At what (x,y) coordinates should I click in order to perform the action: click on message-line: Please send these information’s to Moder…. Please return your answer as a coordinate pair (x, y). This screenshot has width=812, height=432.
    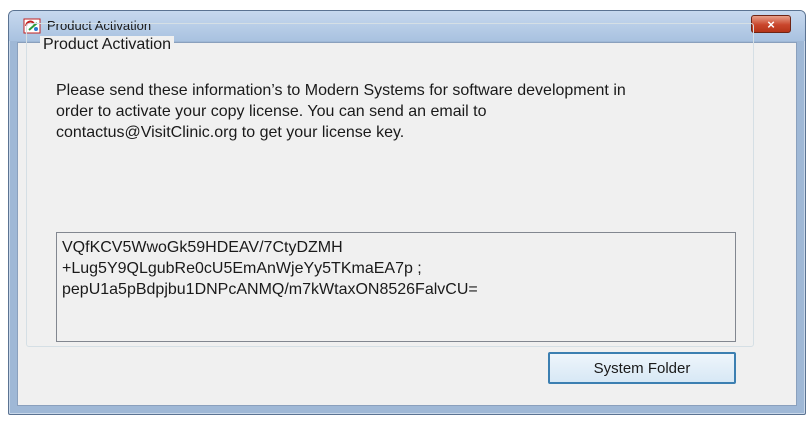
    Looking at the image, I should click on (341, 90).